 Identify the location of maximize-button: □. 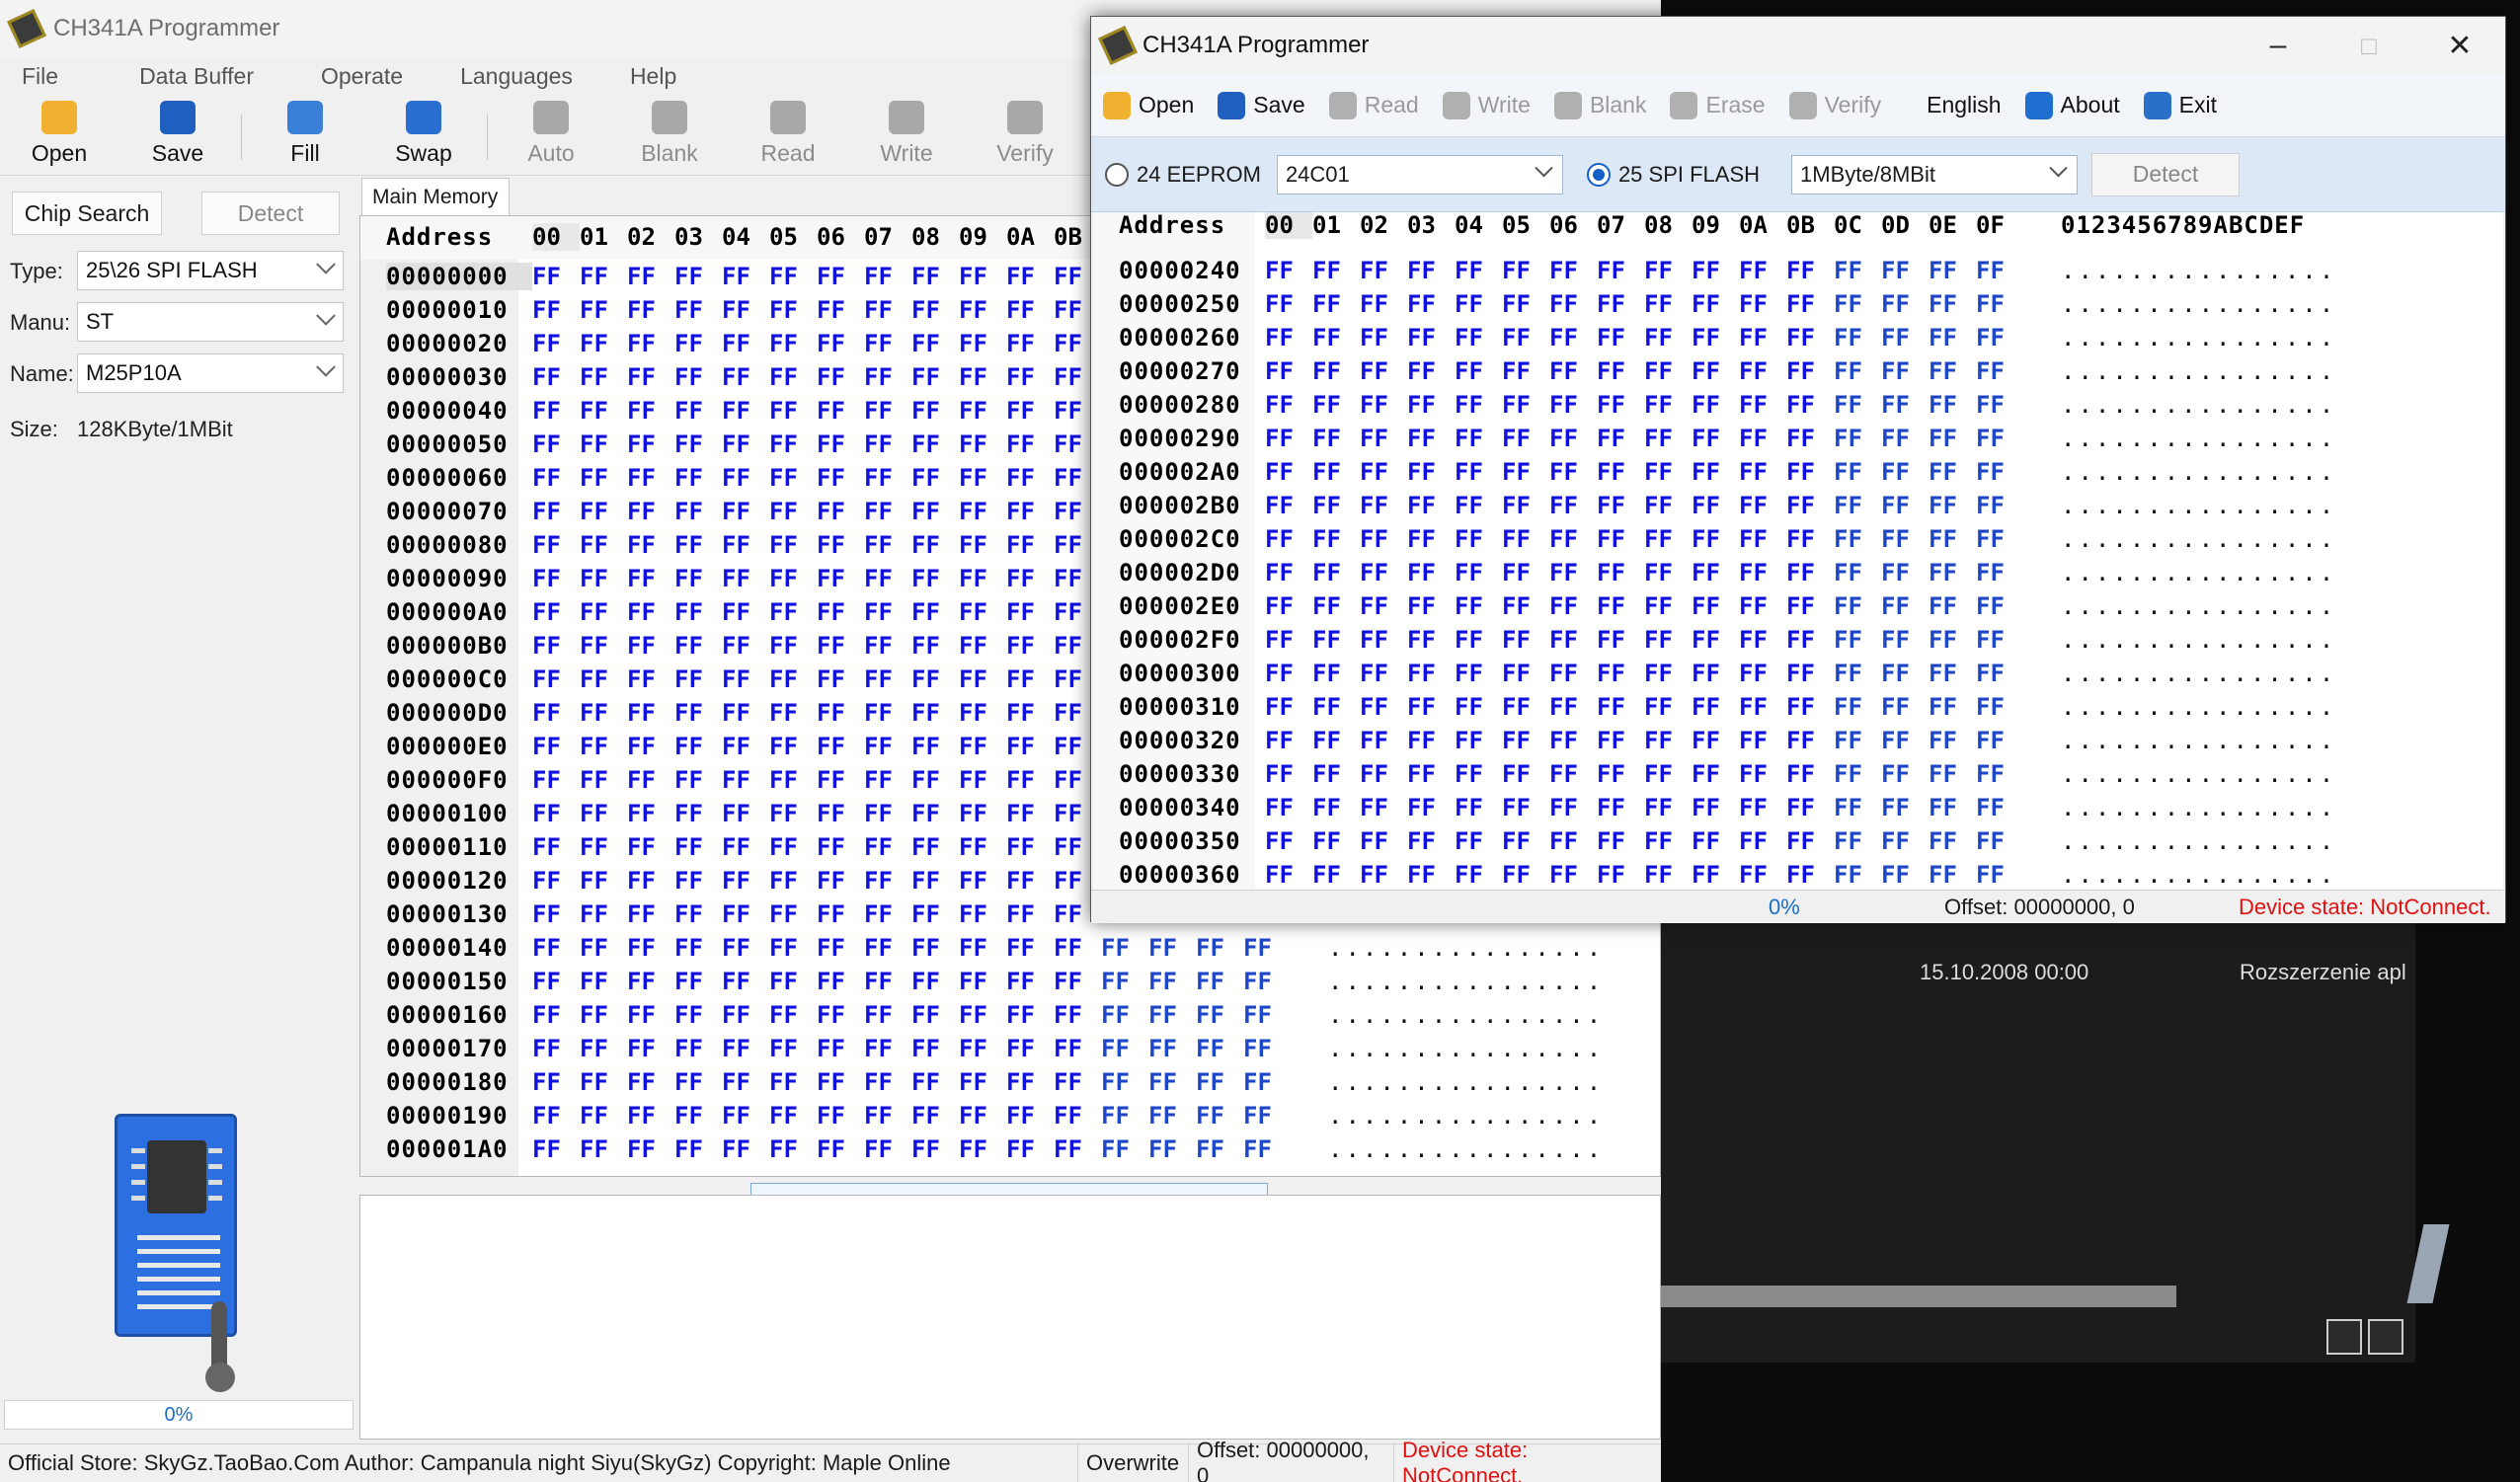
(2368, 45).